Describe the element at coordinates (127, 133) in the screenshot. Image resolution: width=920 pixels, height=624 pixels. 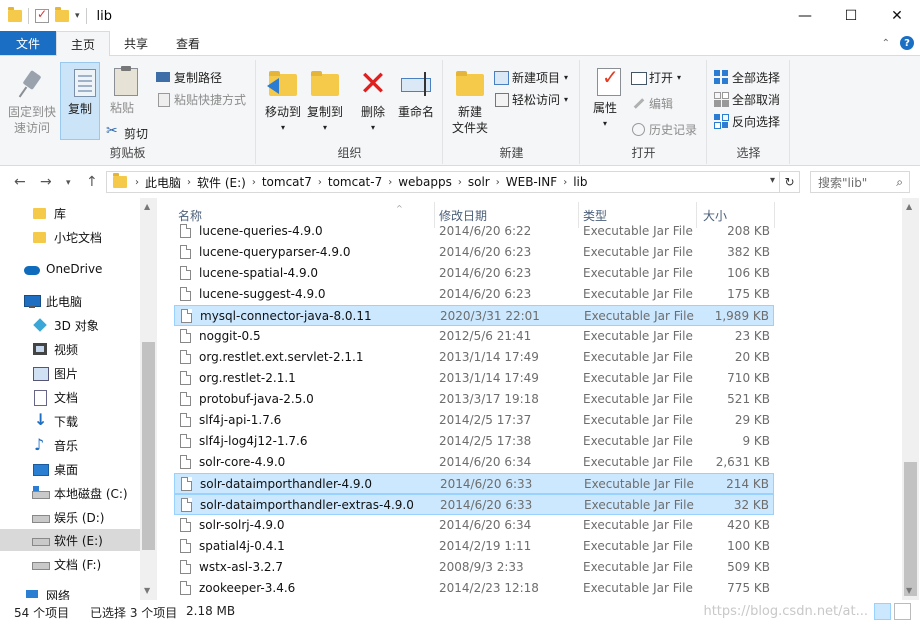
I see `cut-button: 剪切` at that location.